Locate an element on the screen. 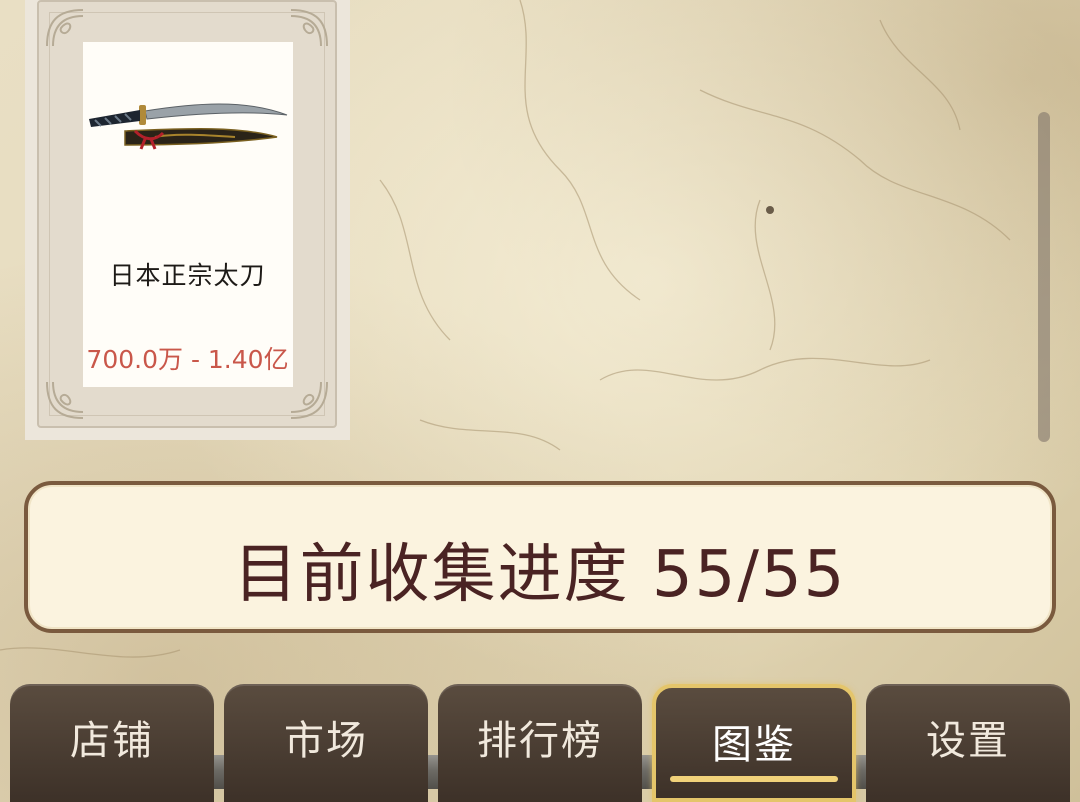 This screenshot has height=802, width=1080. active-tab-indicator is located at coordinates (754, 779).